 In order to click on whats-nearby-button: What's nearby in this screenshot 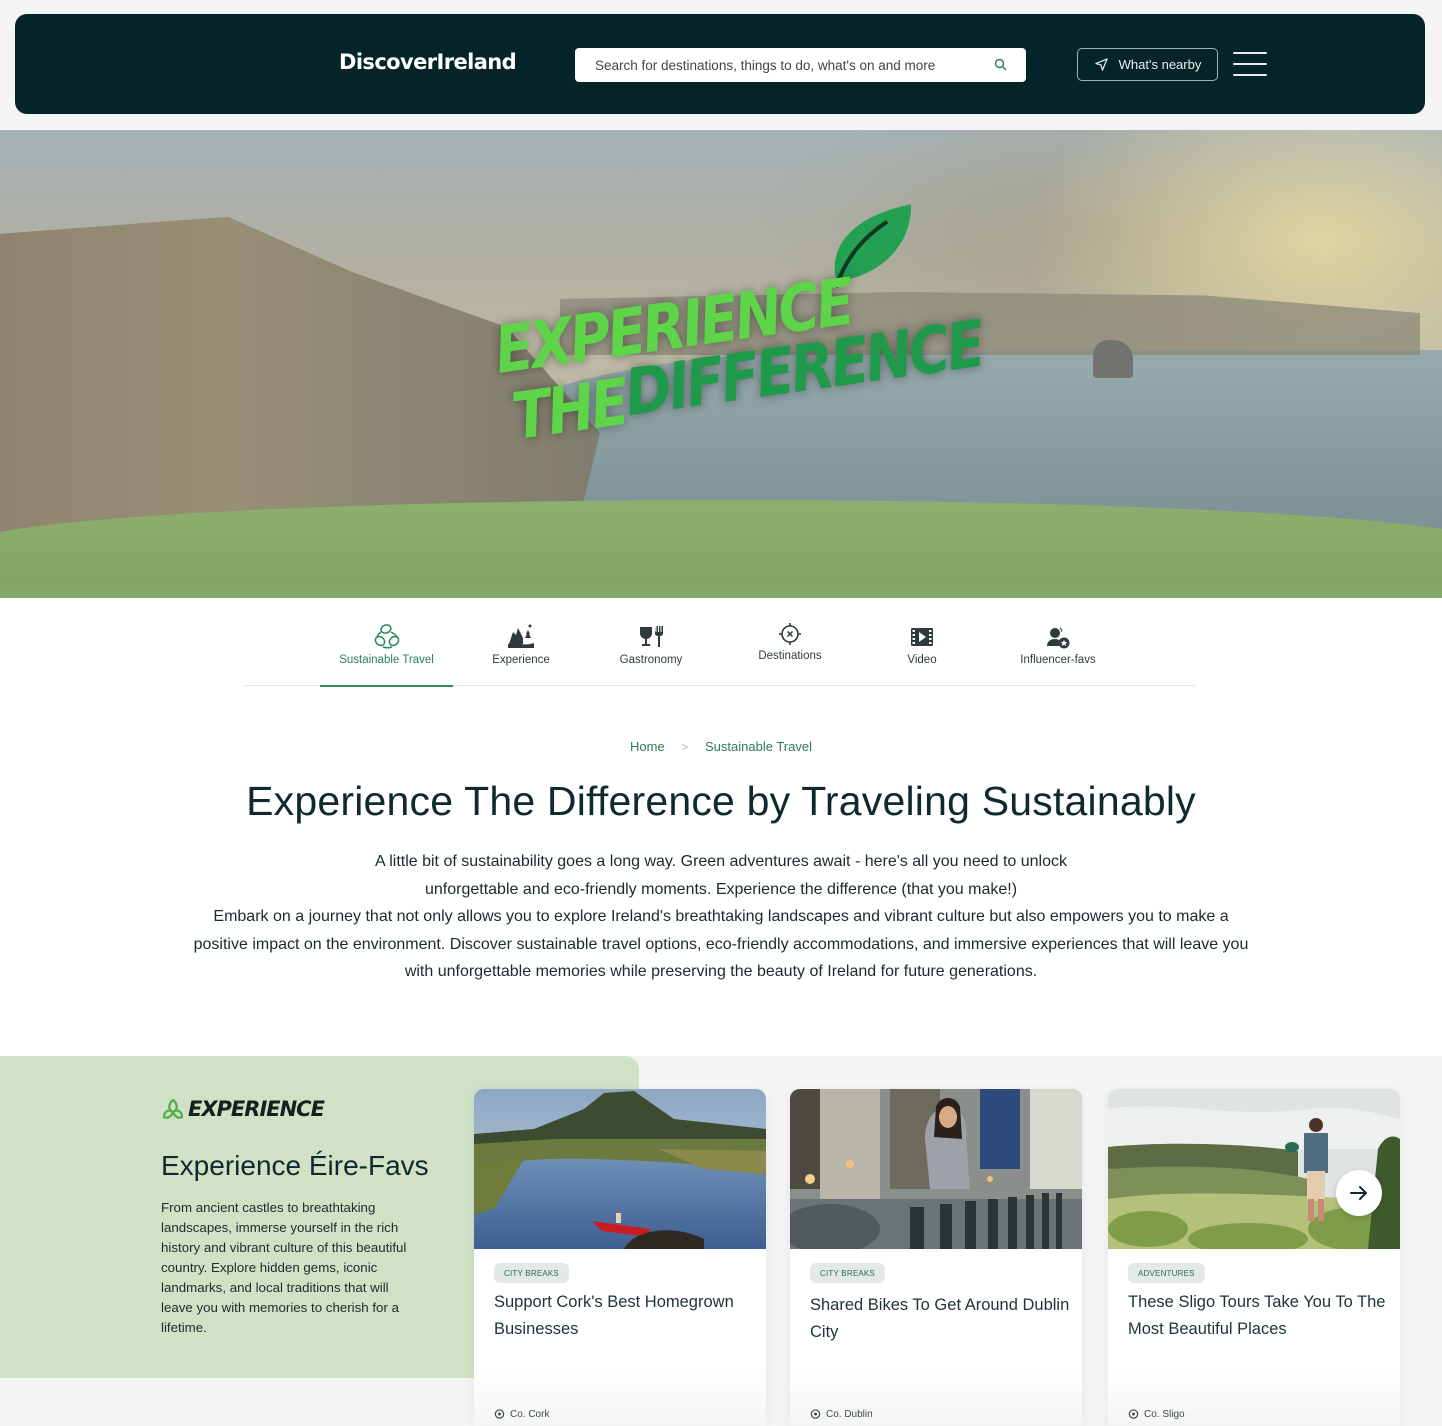, I will do `click(1147, 64)`.